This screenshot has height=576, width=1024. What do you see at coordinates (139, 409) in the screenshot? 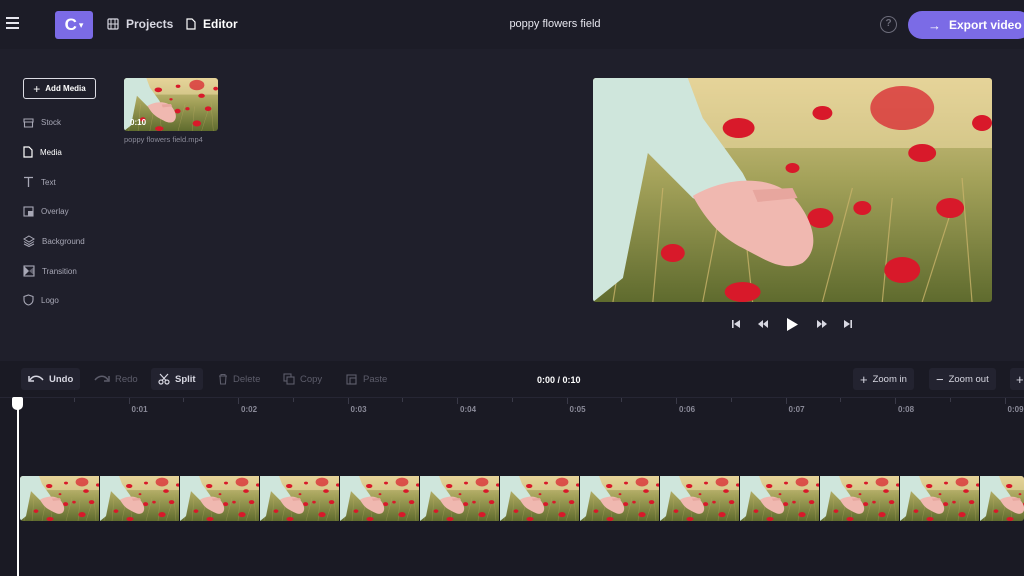
I see `ruler-tick-label: 0:01` at bounding box center [139, 409].